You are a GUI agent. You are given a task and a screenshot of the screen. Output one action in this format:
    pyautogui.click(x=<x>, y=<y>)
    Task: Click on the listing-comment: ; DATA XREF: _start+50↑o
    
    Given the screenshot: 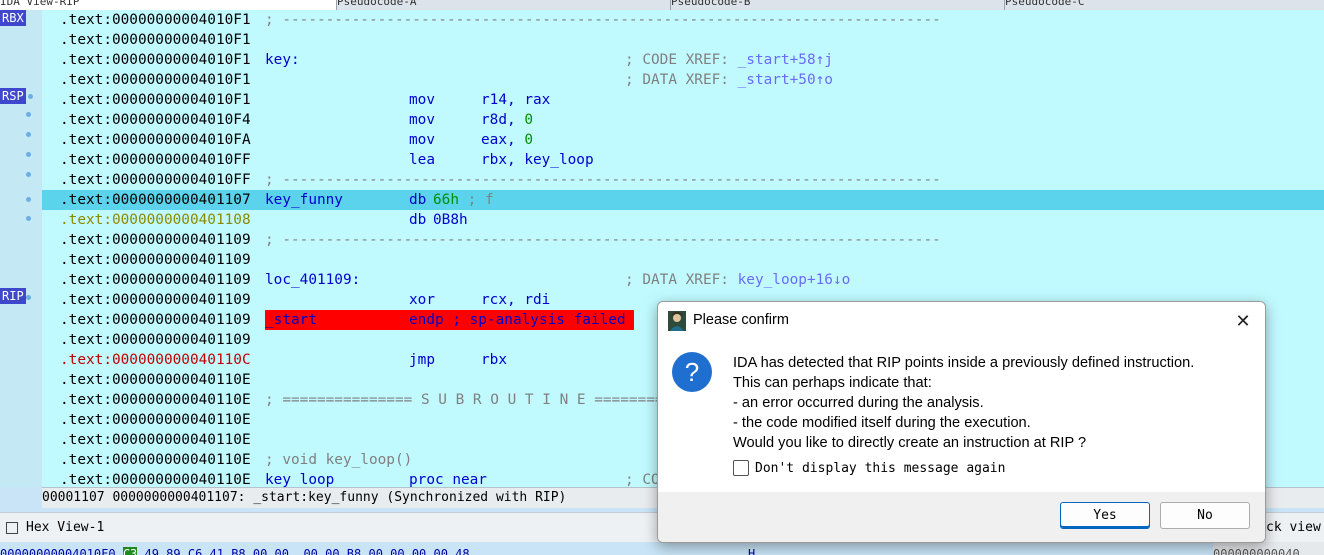 What is the action you would take?
    pyautogui.click(x=729, y=80)
    